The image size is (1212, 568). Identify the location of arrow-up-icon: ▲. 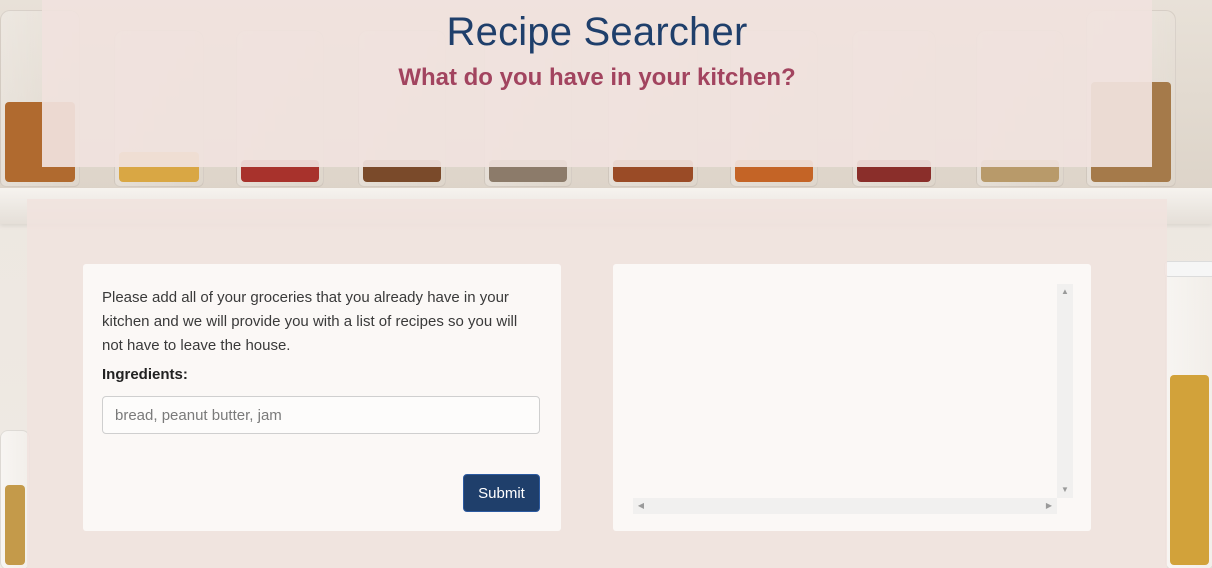
(1065, 292).